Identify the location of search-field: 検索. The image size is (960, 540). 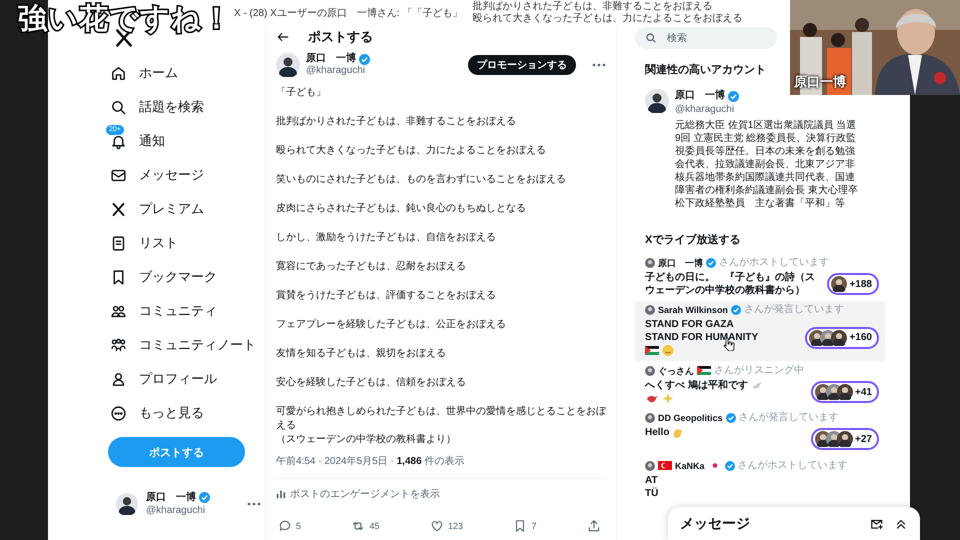
(706, 38).